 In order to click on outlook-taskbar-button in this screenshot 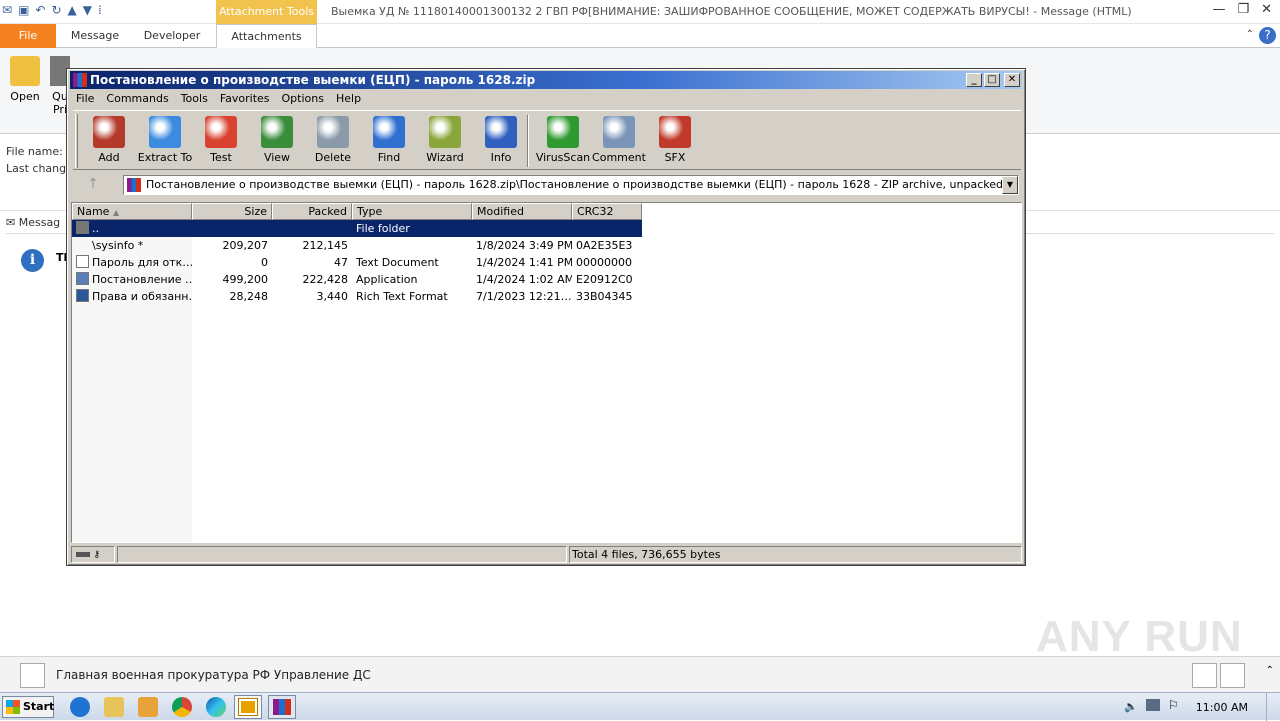, I will do `click(248, 707)`.